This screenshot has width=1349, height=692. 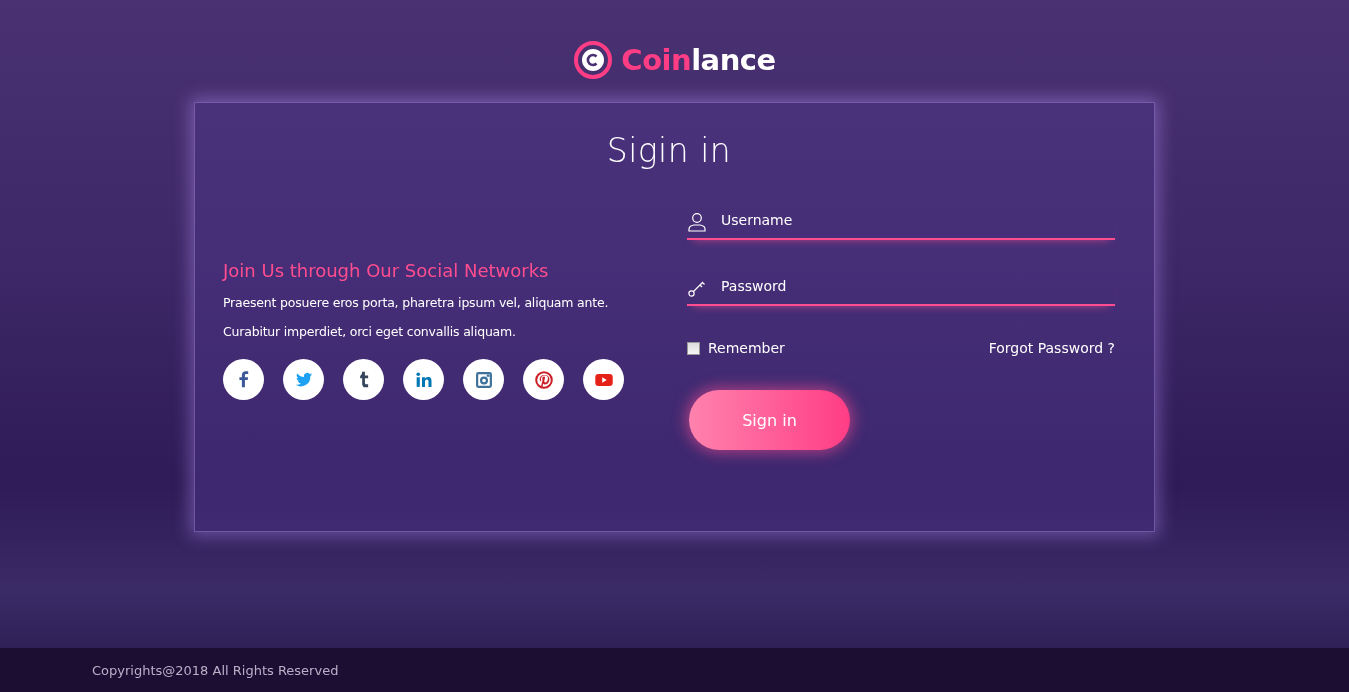 I want to click on card-title: Sigin in, so click(x=669, y=150).